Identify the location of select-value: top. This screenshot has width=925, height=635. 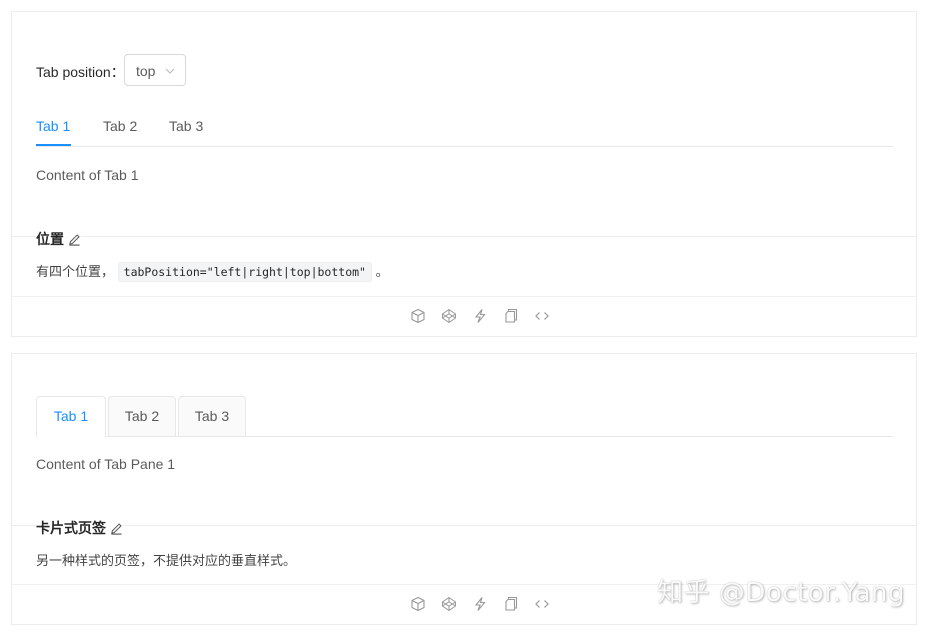
(146, 71).